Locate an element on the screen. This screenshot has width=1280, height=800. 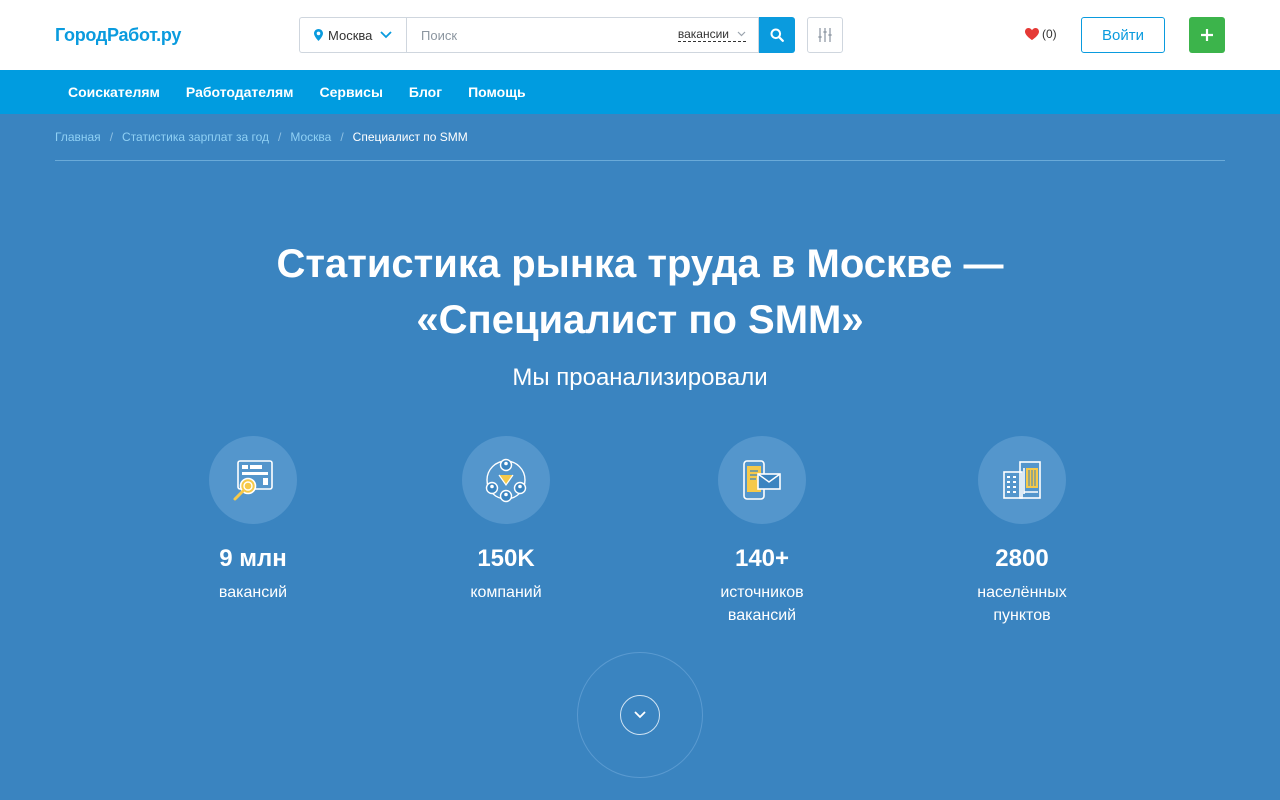
search-icon is located at coordinates (777, 35).